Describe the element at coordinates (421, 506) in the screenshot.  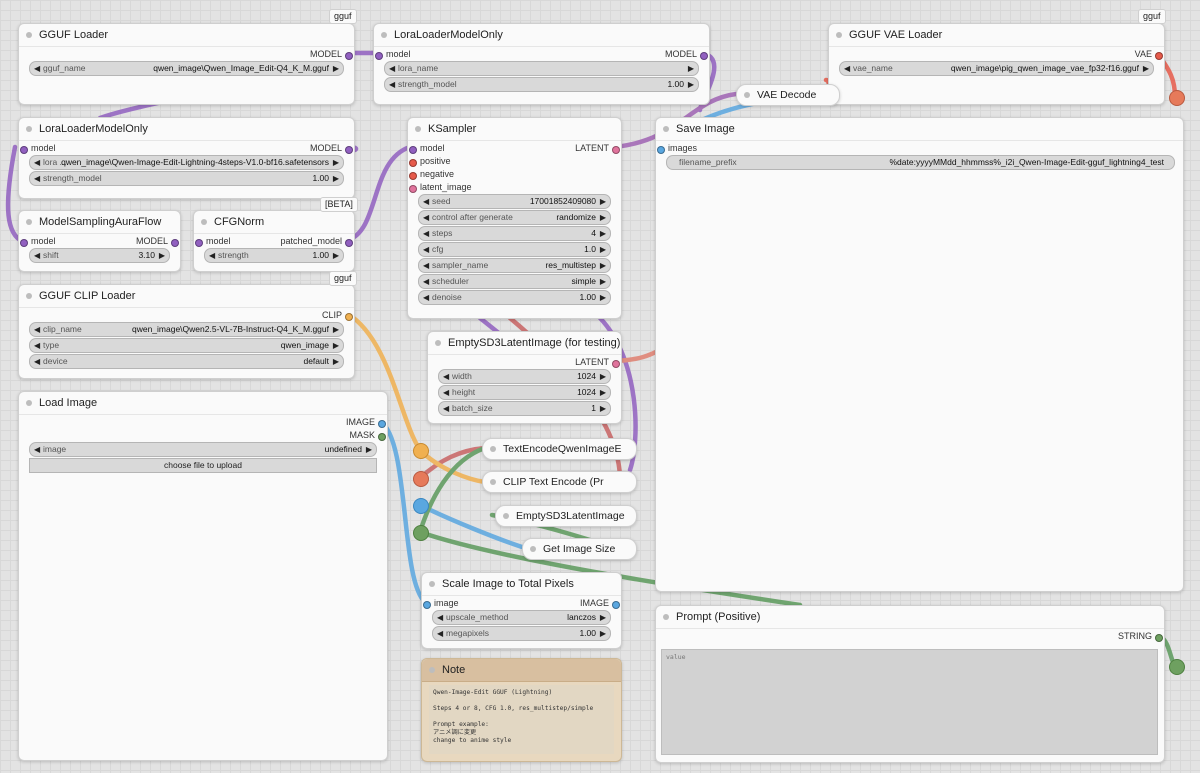
I see `reroute-image` at that location.